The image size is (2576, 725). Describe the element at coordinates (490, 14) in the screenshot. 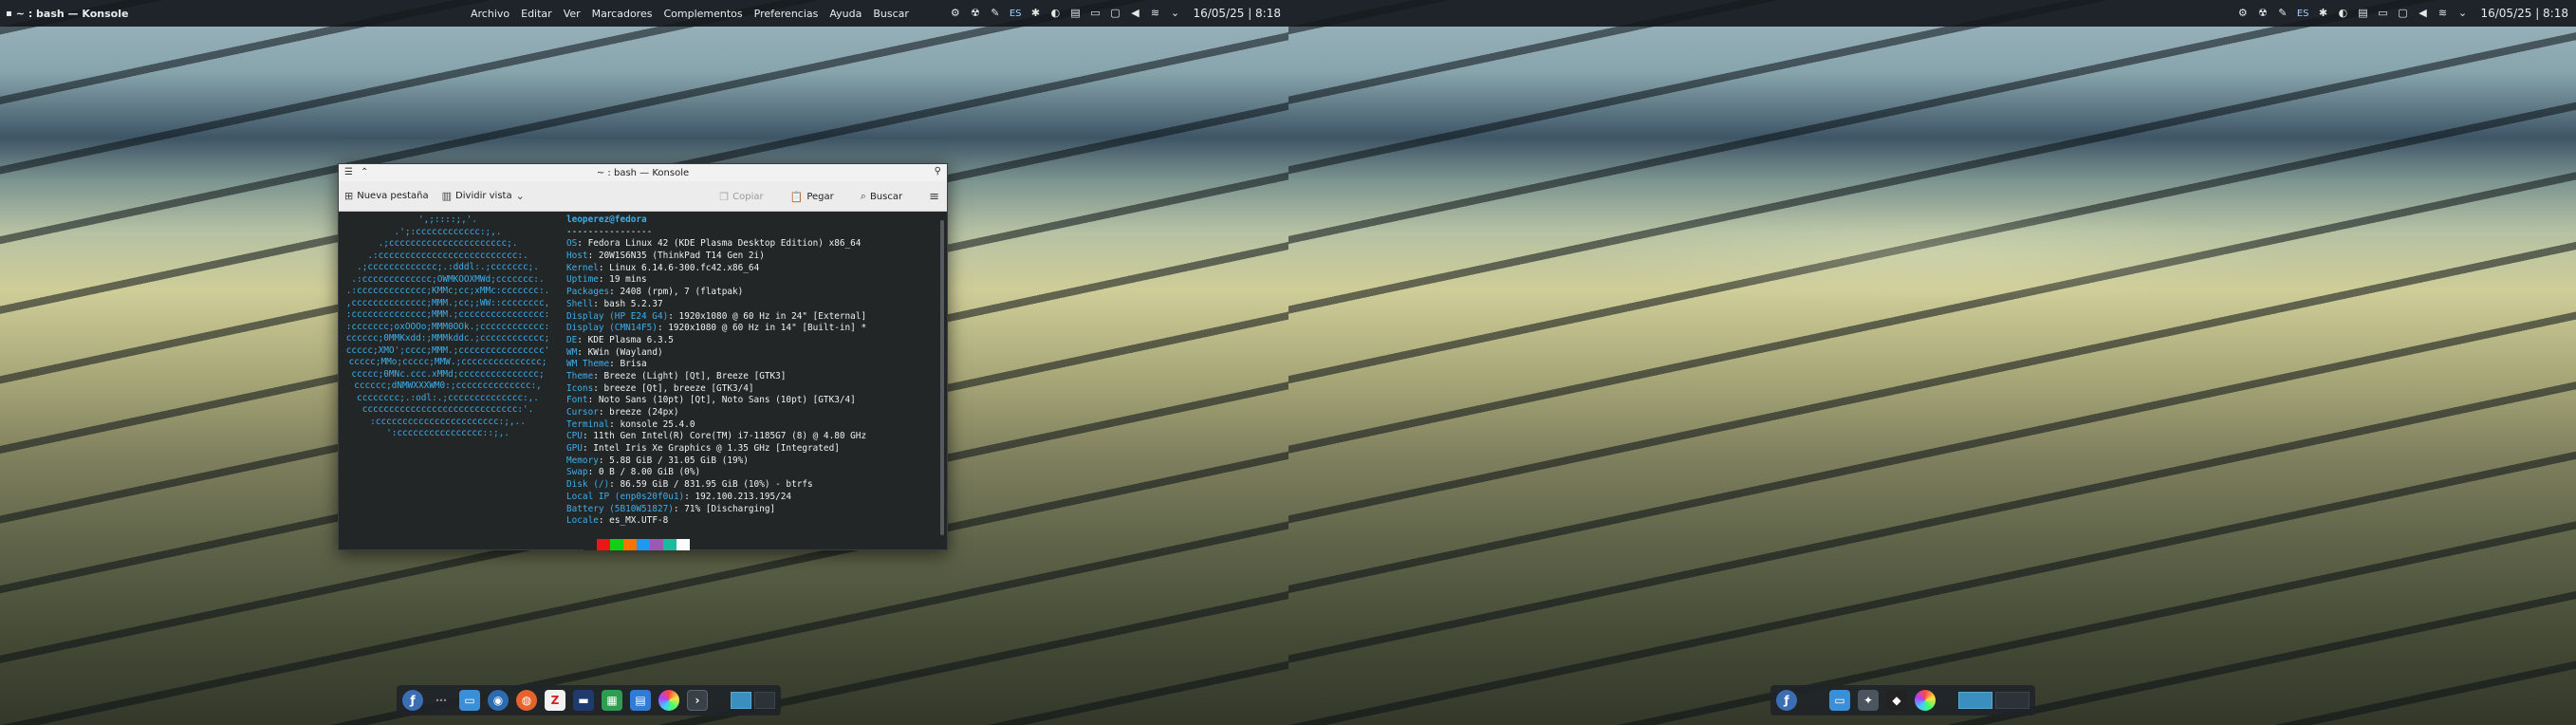

I see `menu-archivo: Archivo` at that location.